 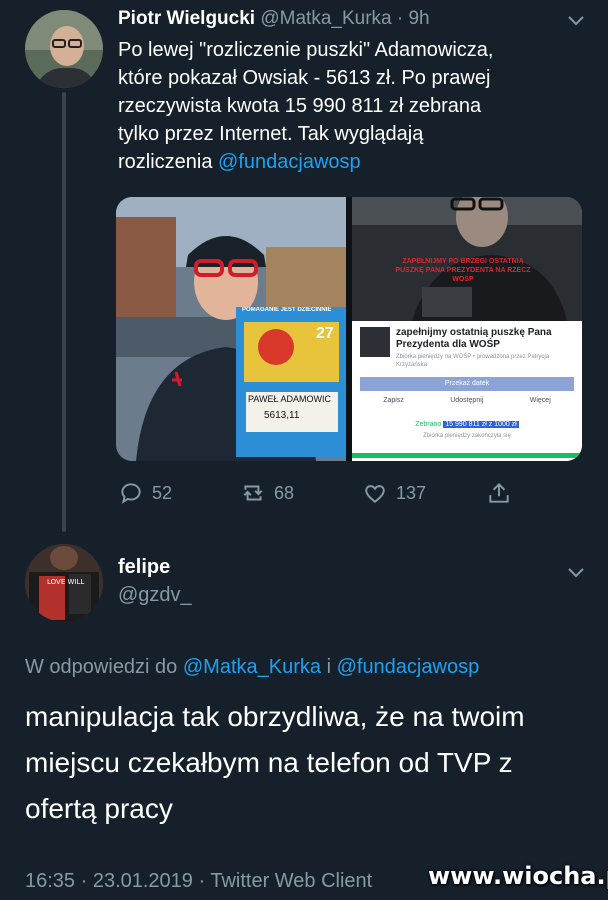 What do you see at coordinates (418, 18) in the screenshot?
I see `tweet-time: 9h` at bounding box center [418, 18].